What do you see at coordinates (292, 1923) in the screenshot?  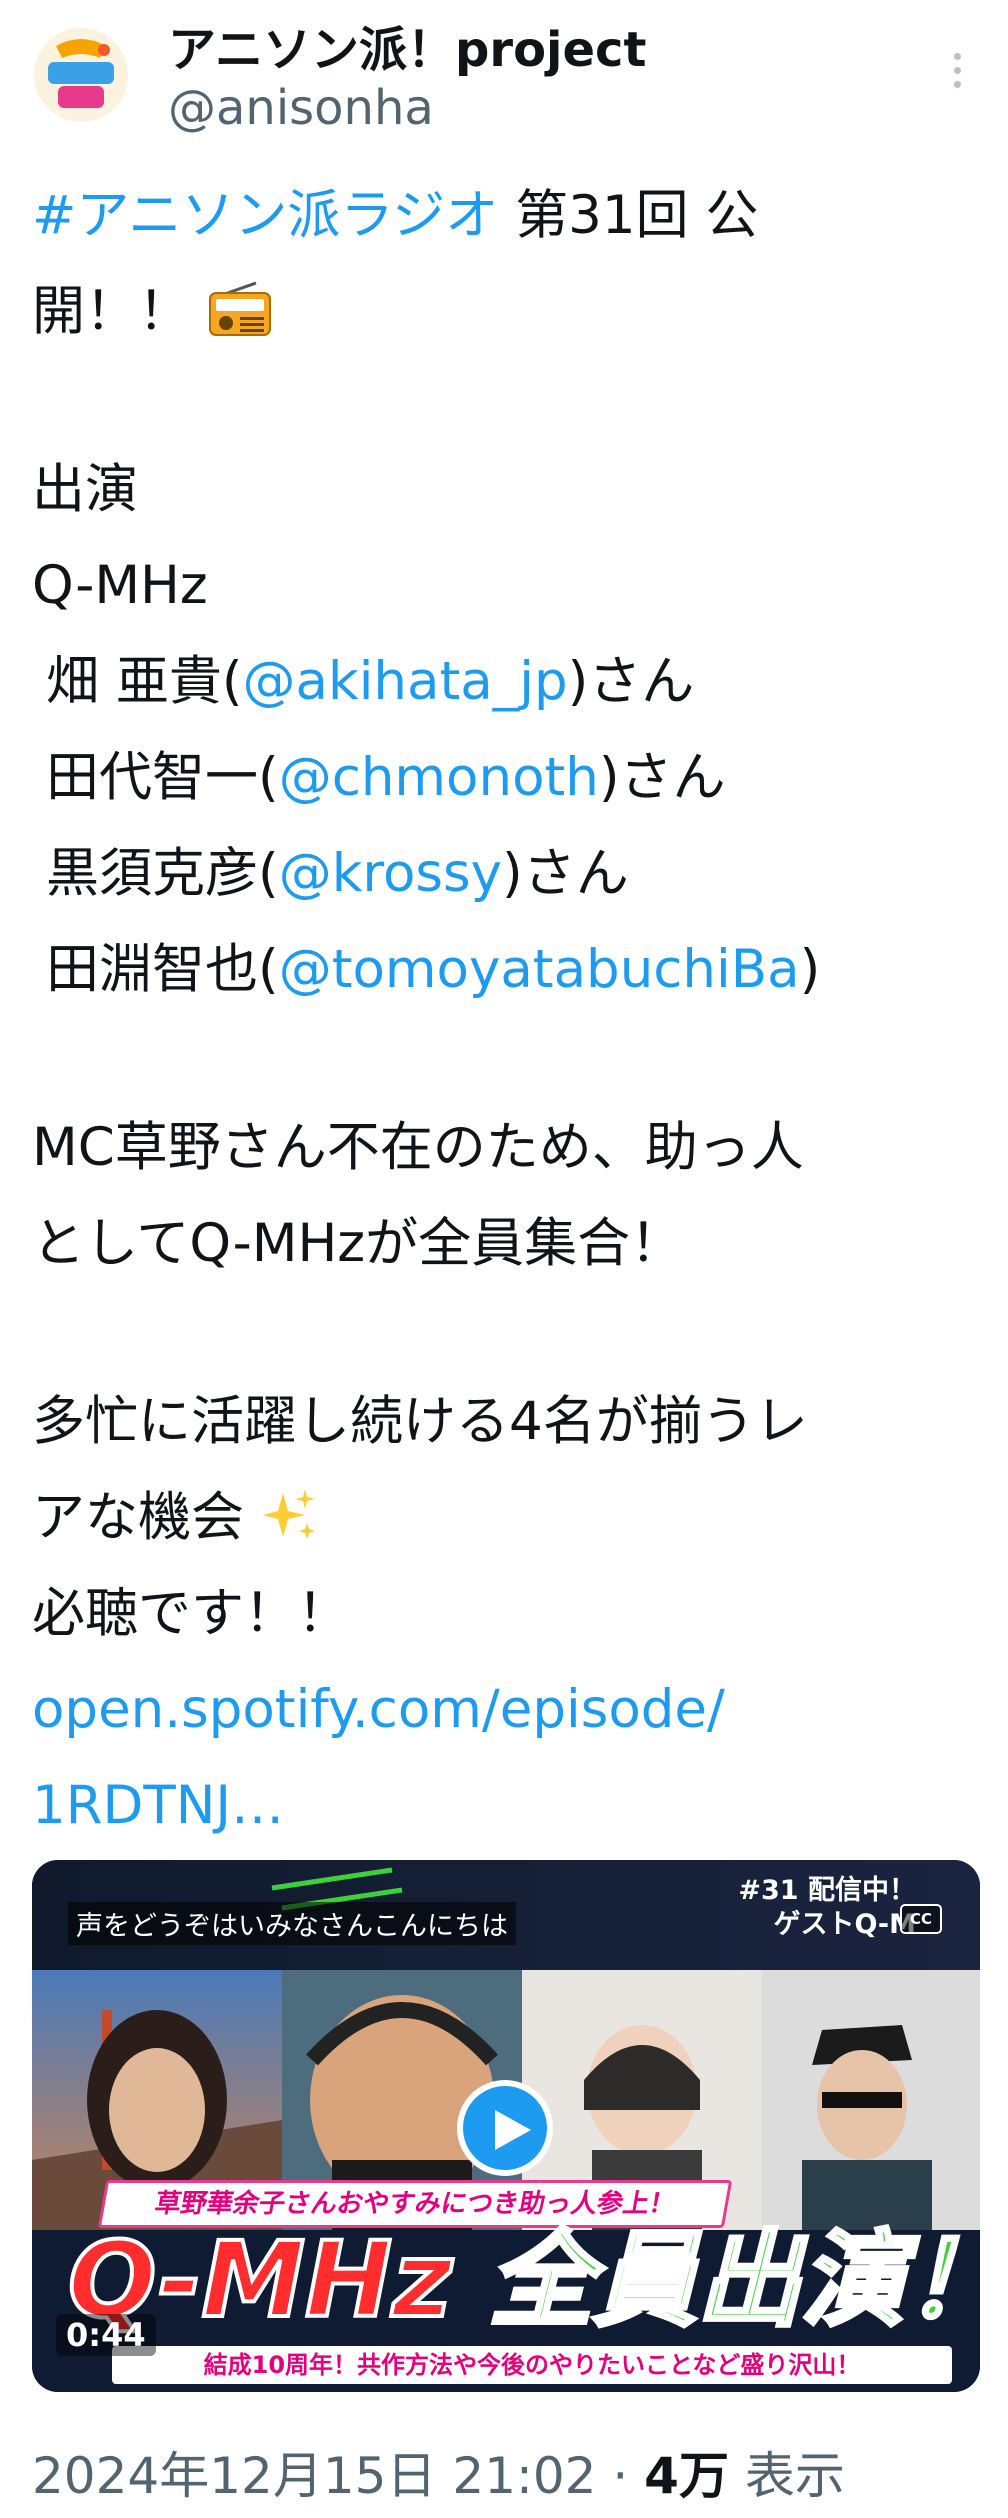 I see `video-caption: 声をどうぞはいみなさんこんにちは` at bounding box center [292, 1923].